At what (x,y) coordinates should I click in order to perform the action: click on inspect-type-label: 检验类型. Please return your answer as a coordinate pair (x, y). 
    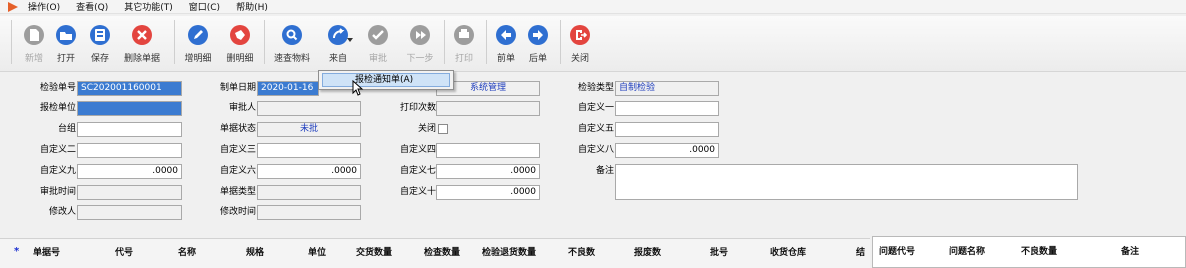
    Looking at the image, I should click on (595, 88).